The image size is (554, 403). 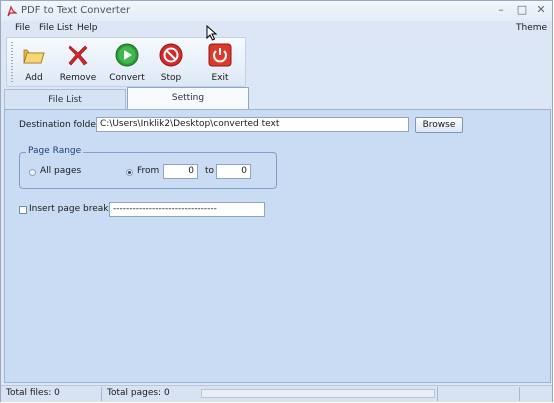 I want to click on exit-label: Exit, so click(x=220, y=78).